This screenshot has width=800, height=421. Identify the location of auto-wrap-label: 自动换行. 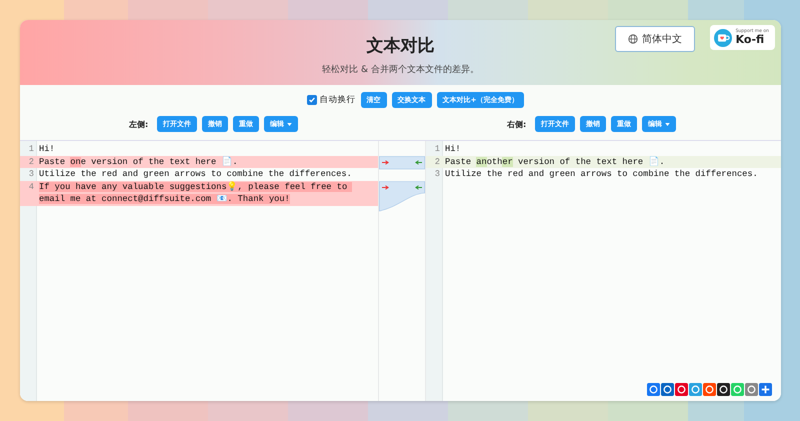
(338, 100).